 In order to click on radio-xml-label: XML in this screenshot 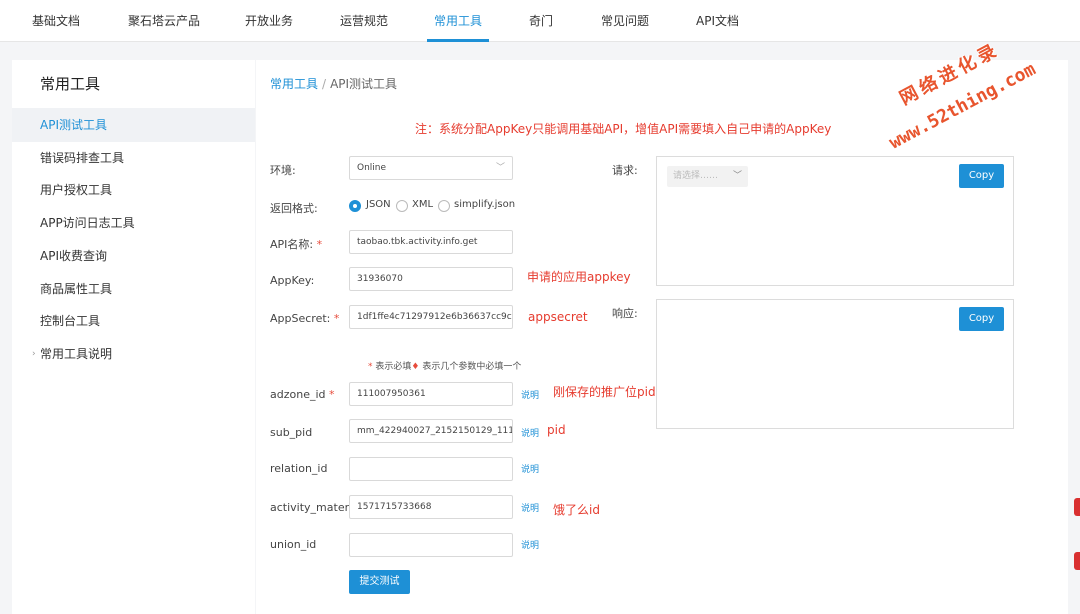, I will do `click(423, 204)`.